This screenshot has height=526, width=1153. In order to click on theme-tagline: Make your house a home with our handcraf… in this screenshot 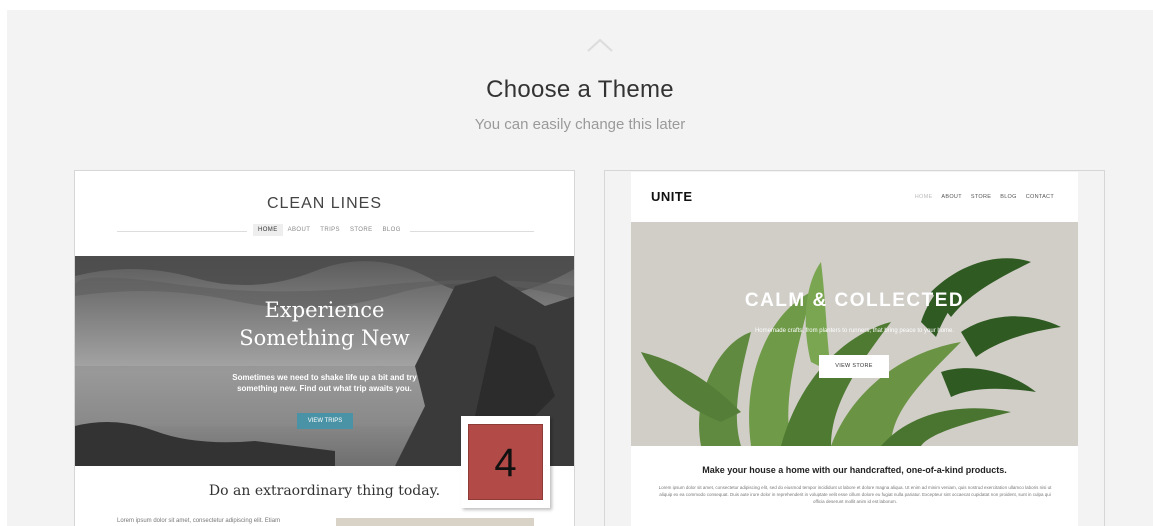, I will do `click(854, 470)`.